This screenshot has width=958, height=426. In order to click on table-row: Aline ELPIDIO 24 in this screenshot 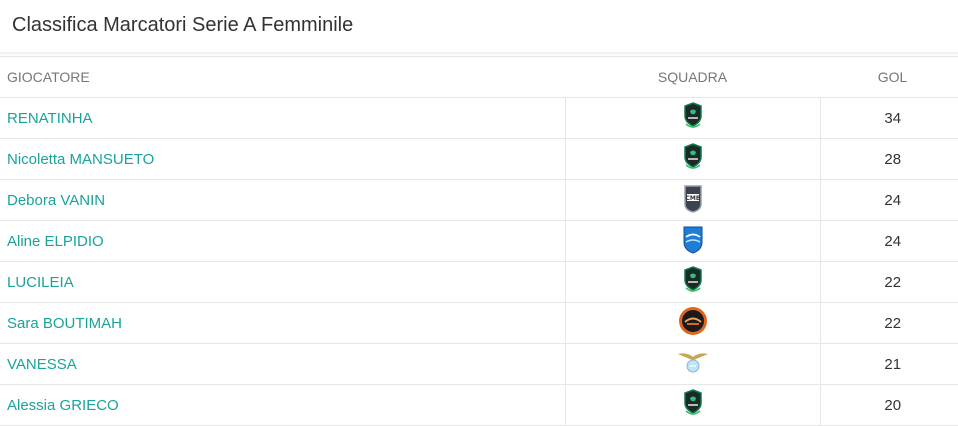, I will do `click(479, 241)`.